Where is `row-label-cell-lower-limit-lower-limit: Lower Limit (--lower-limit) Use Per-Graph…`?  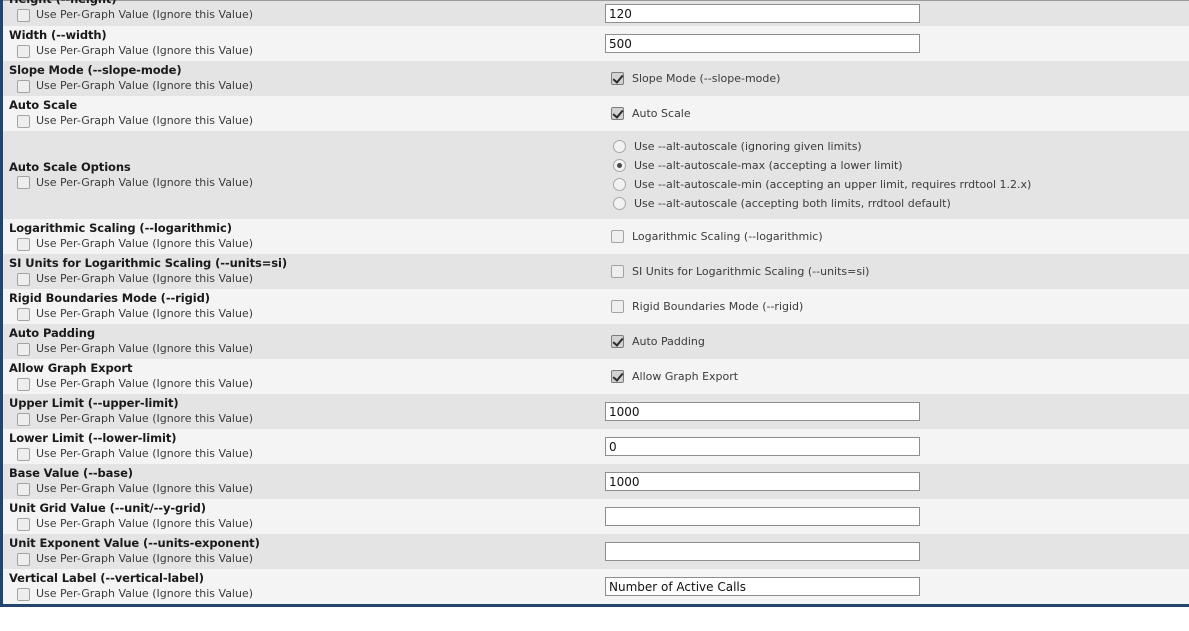 row-label-cell-lower-limit-lower-limit: Lower Limit (--lower-limit) Use Per-Graph… is located at coordinates (302, 446).